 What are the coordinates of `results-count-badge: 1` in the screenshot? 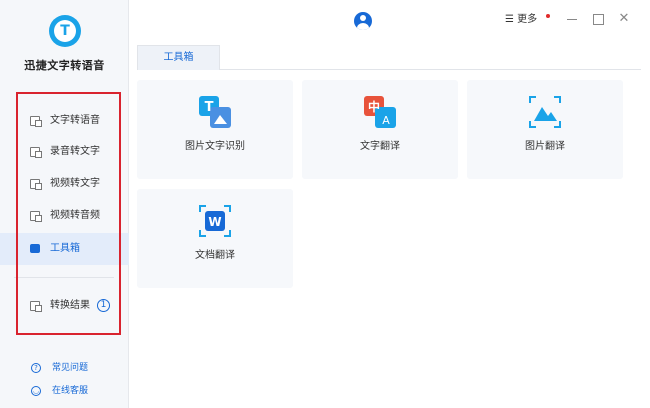 It's located at (103, 305).